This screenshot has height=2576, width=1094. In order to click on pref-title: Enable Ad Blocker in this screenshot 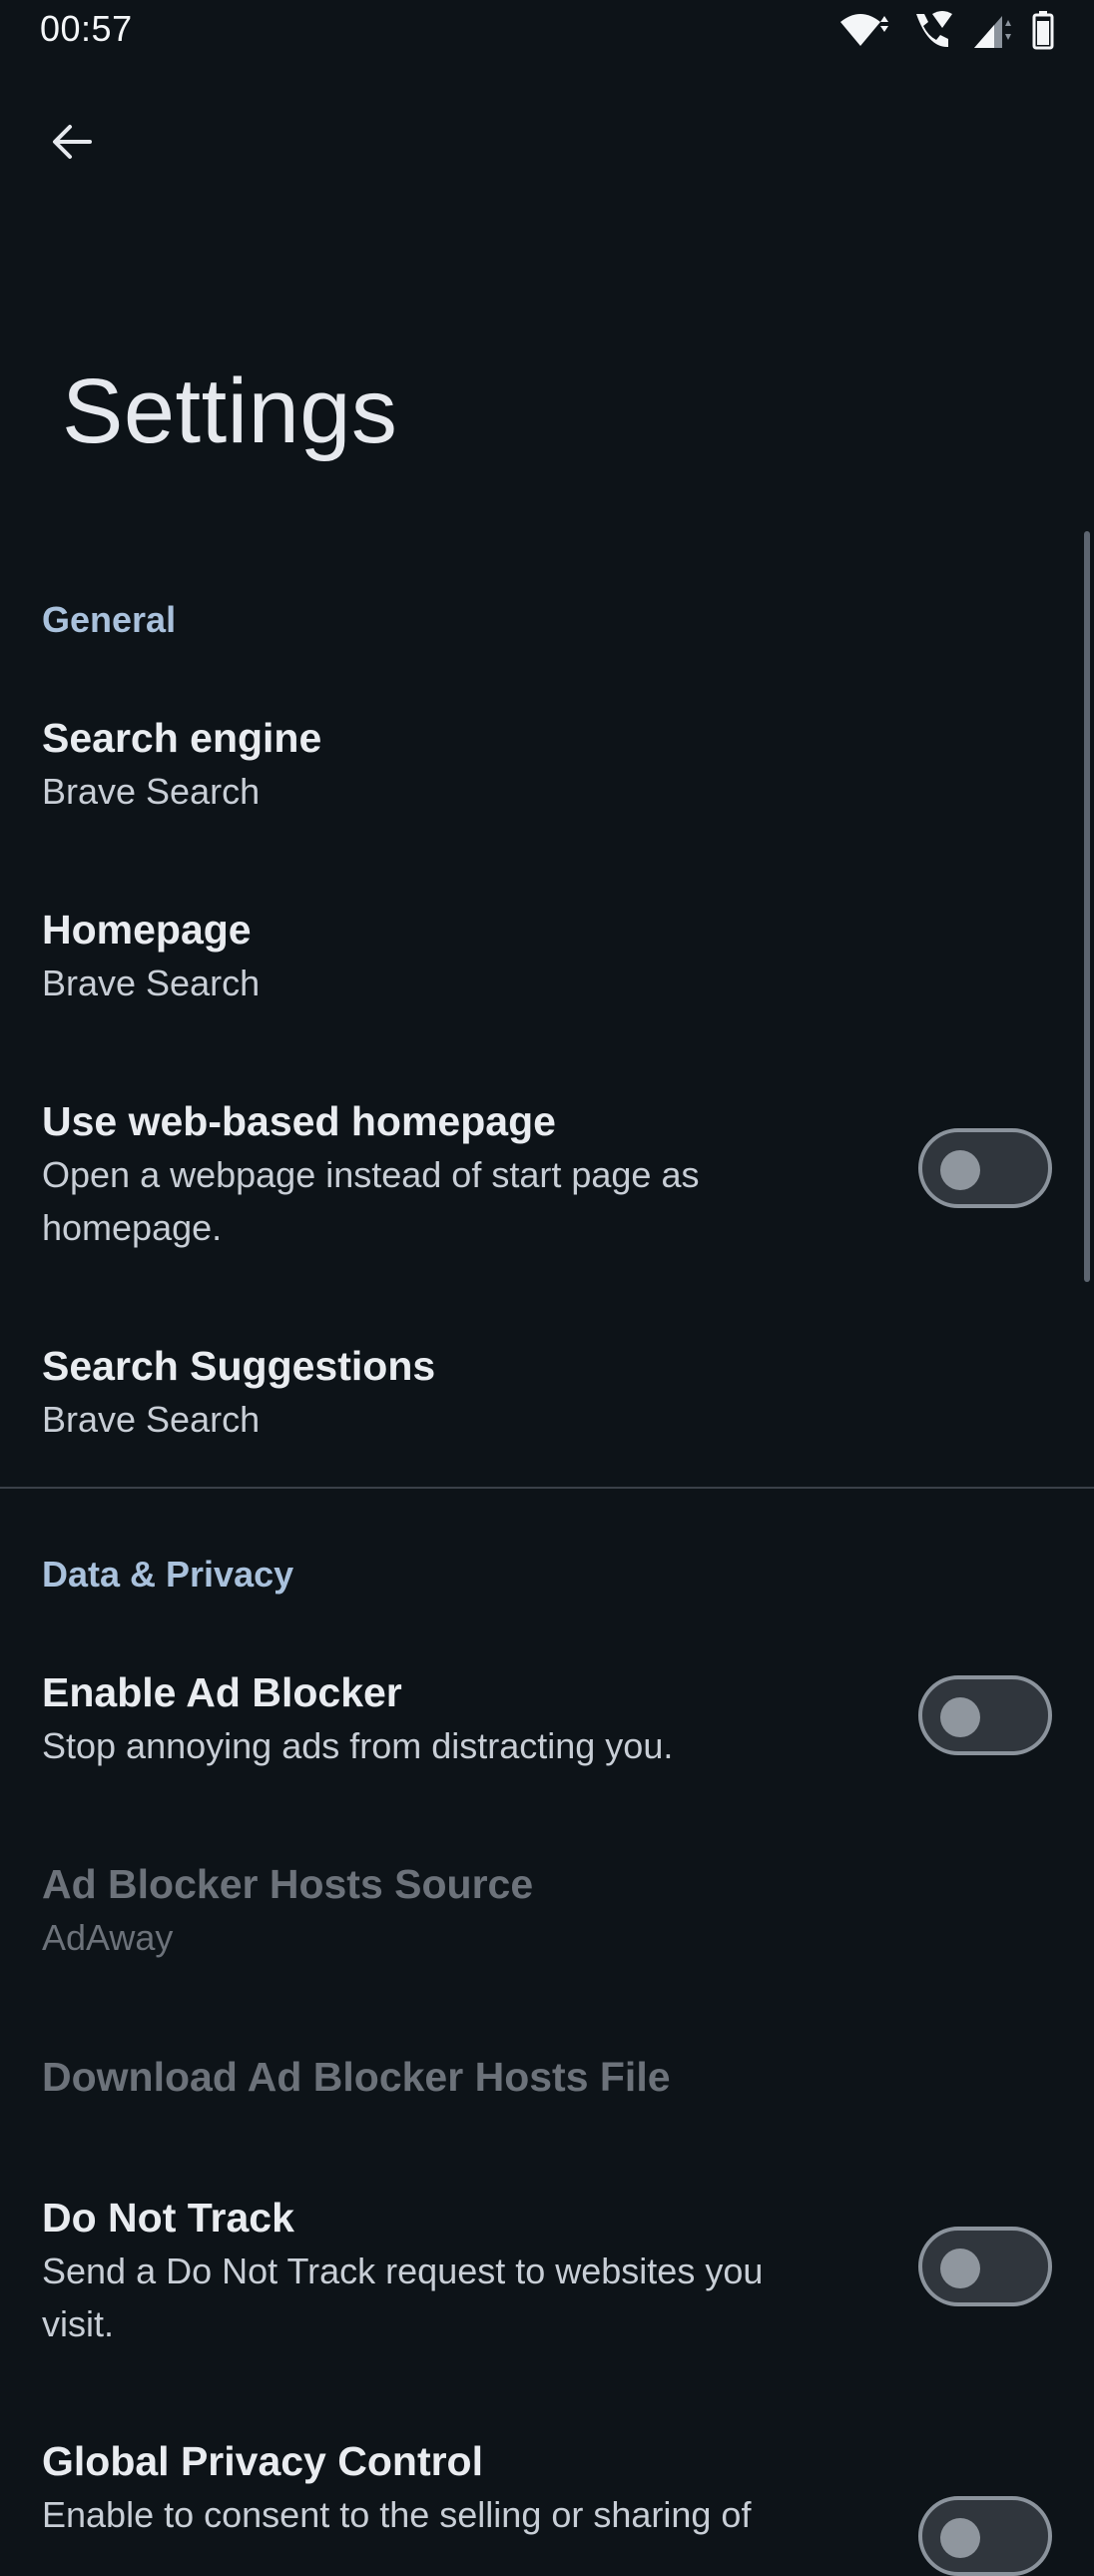, I will do `click(222, 1692)`.